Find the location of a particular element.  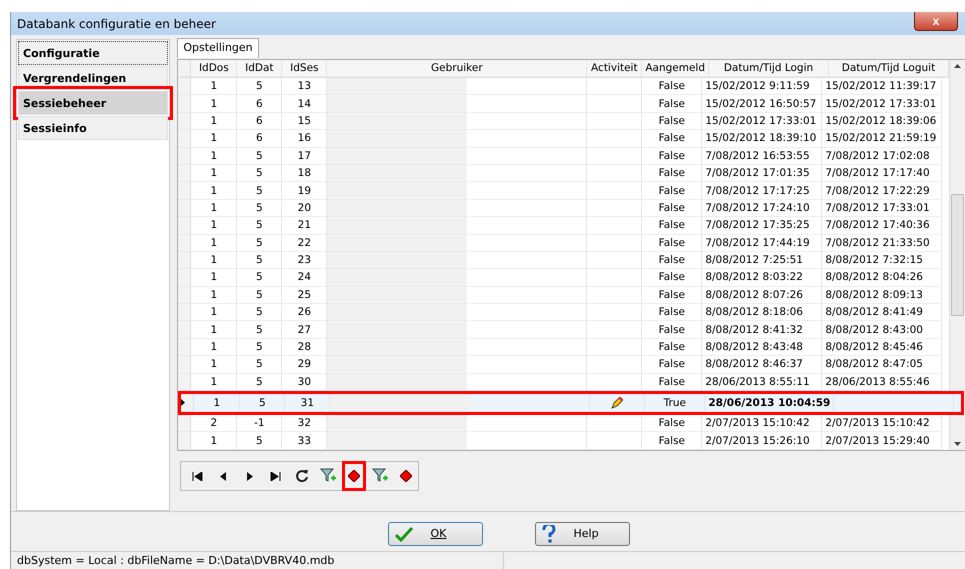

column-header: IdDat is located at coordinates (259, 68).